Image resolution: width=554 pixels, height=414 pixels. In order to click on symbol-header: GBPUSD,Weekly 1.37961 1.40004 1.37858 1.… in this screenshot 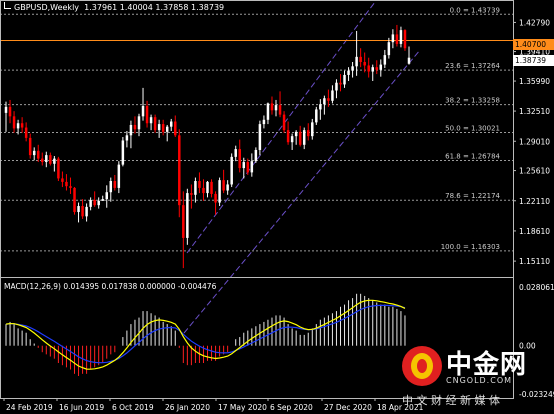, I will do `click(114, 7)`.